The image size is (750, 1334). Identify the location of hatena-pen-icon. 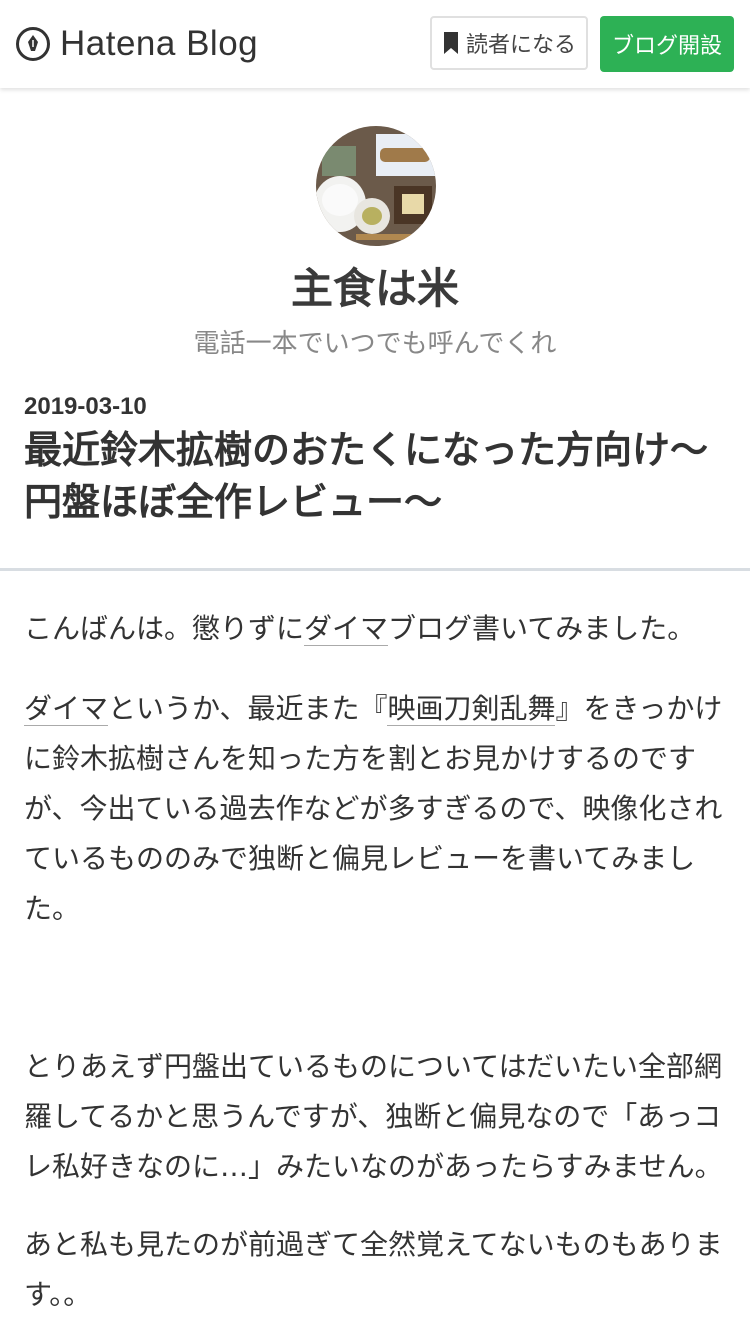
(33, 44).